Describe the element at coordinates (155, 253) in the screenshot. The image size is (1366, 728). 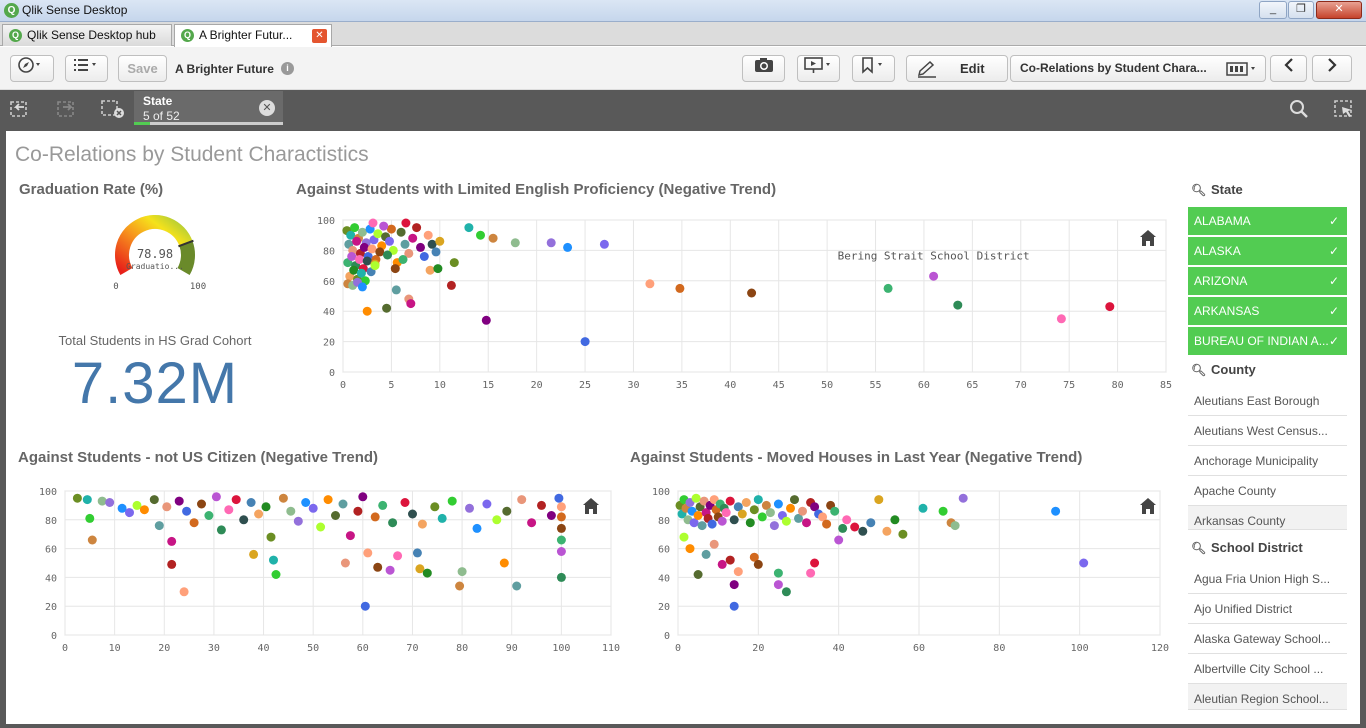
I see `graduation-gauge: 78.98 Graduatio... 0 100` at that location.